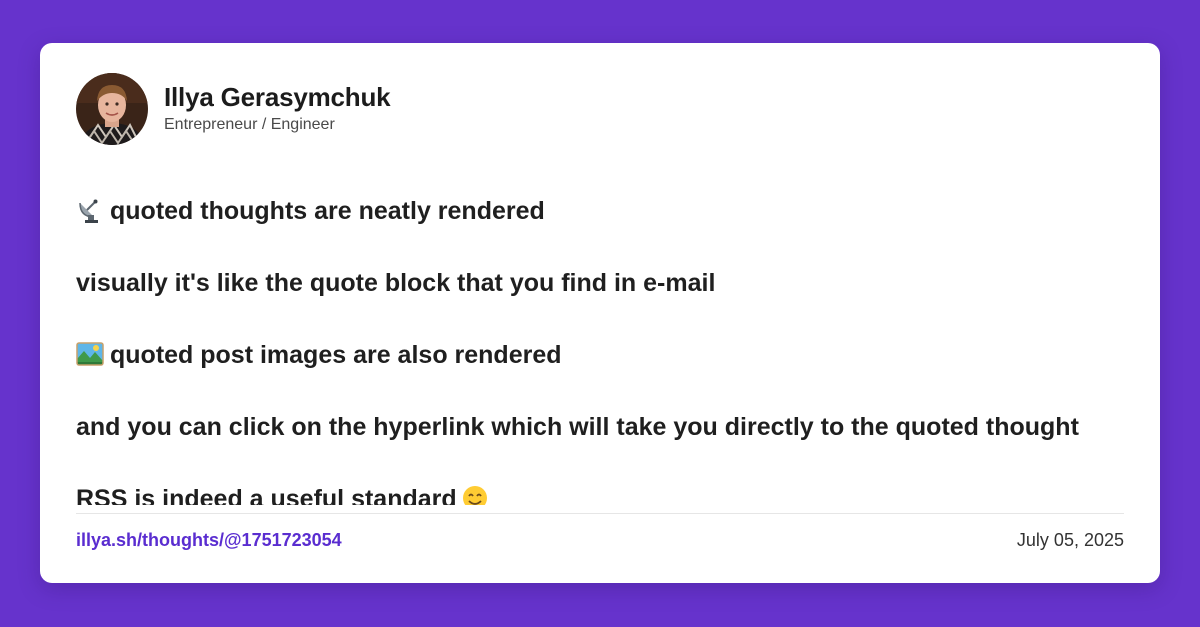  What do you see at coordinates (277, 97) in the screenshot?
I see `author-name: Illya Gerasymchuk` at bounding box center [277, 97].